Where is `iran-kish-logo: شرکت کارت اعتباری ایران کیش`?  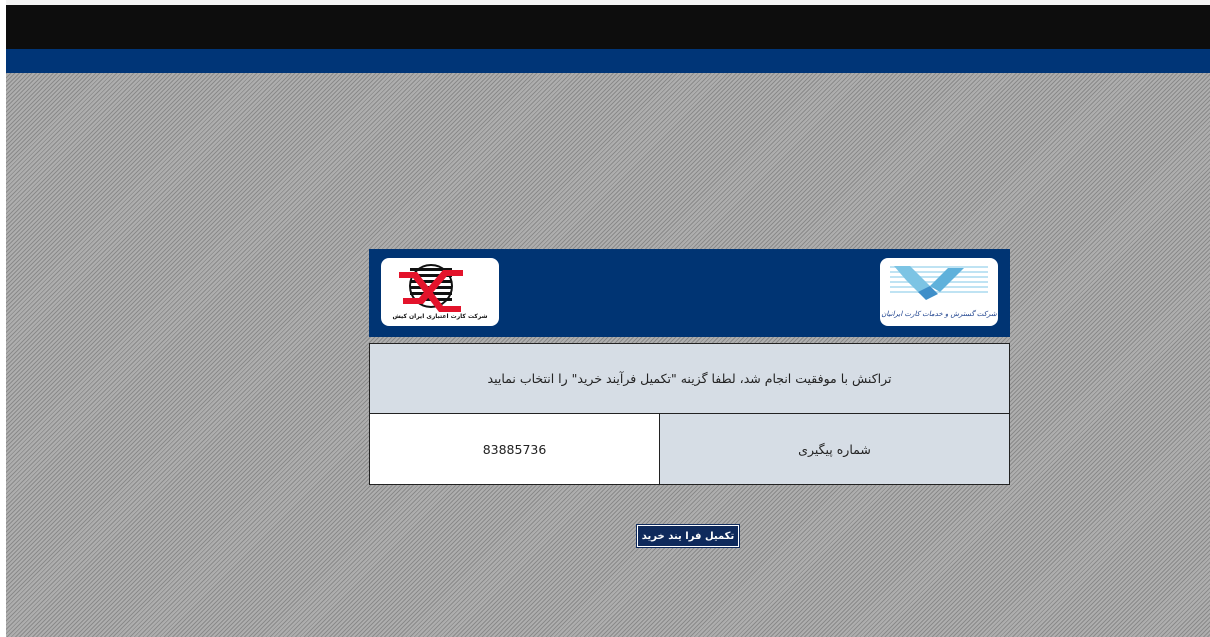 iran-kish-logo: شرکت کارت اعتباری ایران کیش is located at coordinates (440, 292).